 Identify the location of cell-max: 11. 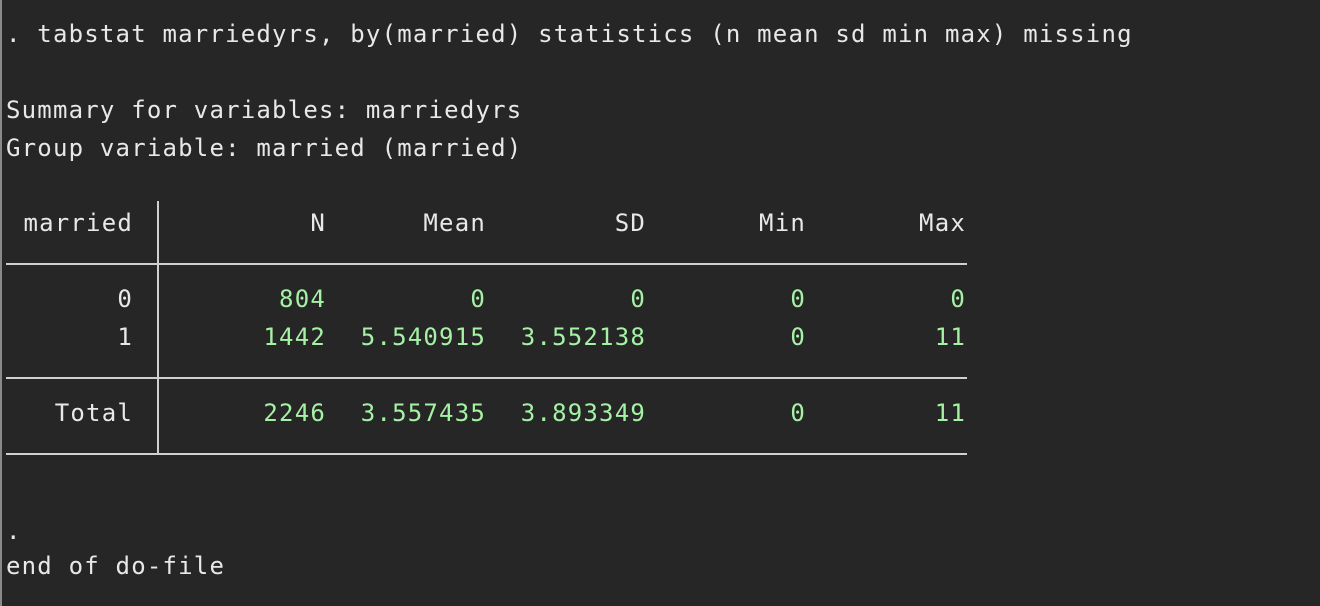
(950, 337).